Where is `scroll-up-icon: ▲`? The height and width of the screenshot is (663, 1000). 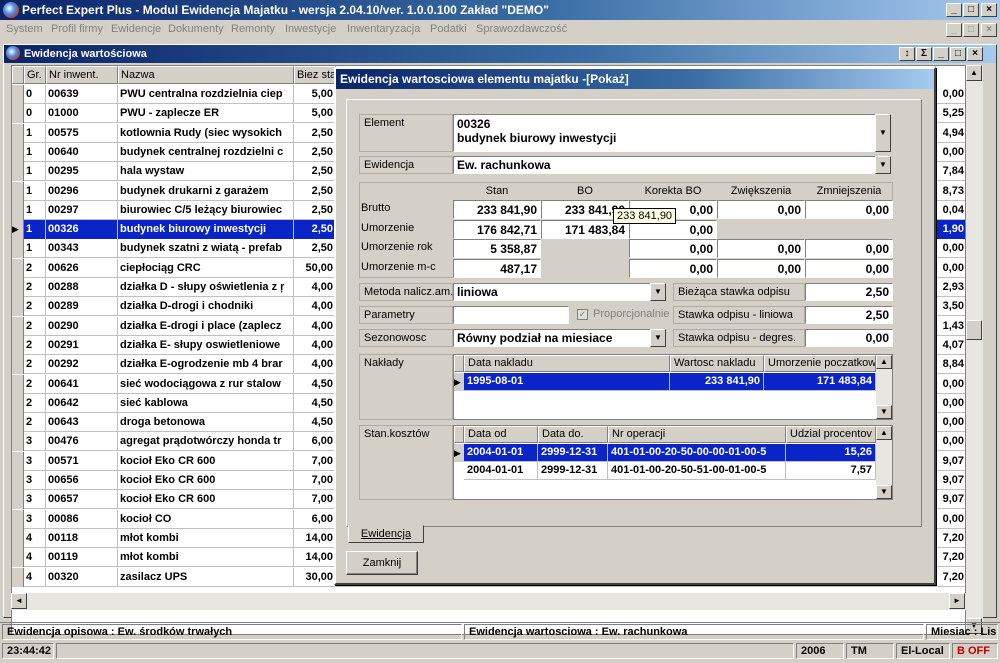 scroll-up-icon: ▲ is located at coordinates (974, 73).